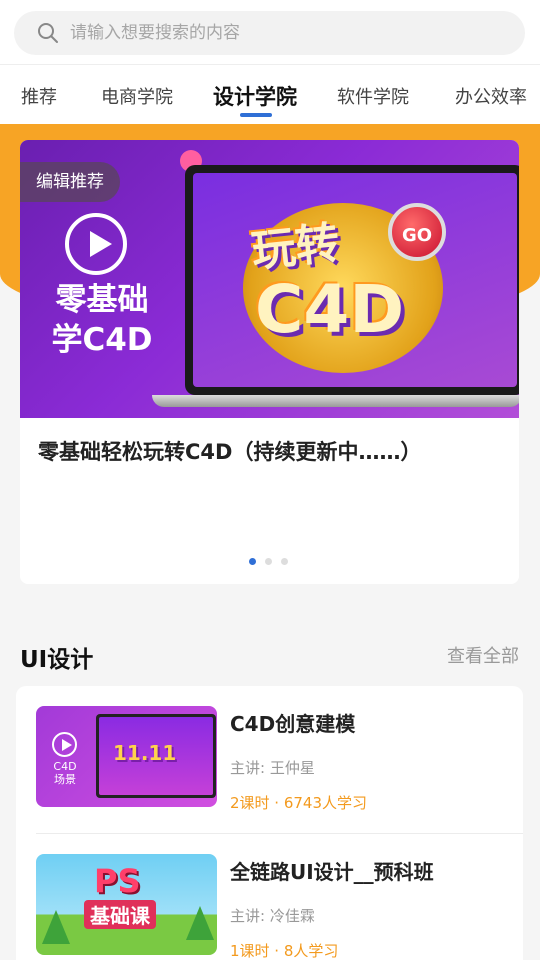 The height and width of the screenshot is (960, 540). I want to click on course-title: 全链路UI设计__预科班, so click(332, 870).